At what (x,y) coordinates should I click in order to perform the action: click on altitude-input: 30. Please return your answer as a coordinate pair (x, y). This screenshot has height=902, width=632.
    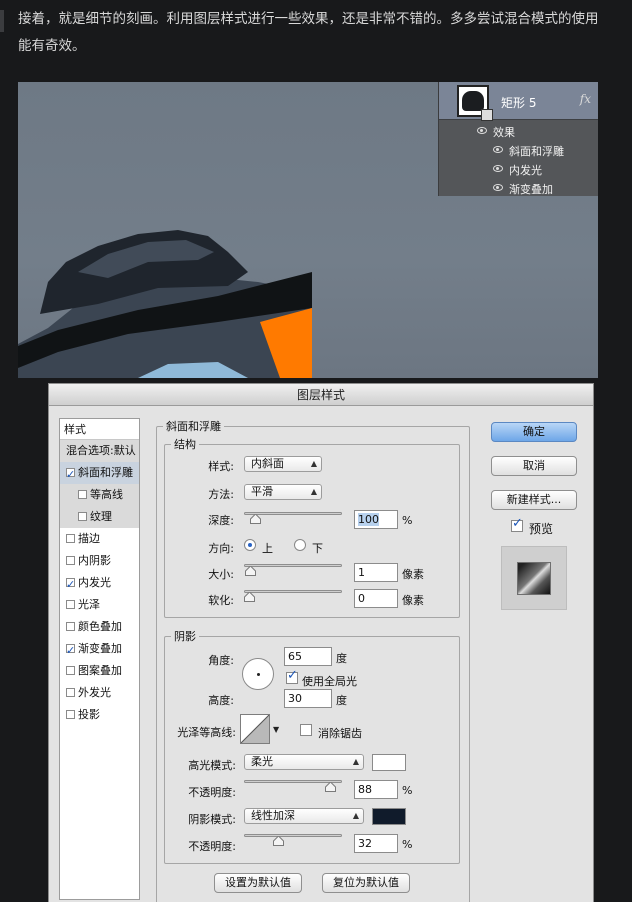
    Looking at the image, I should click on (308, 698).